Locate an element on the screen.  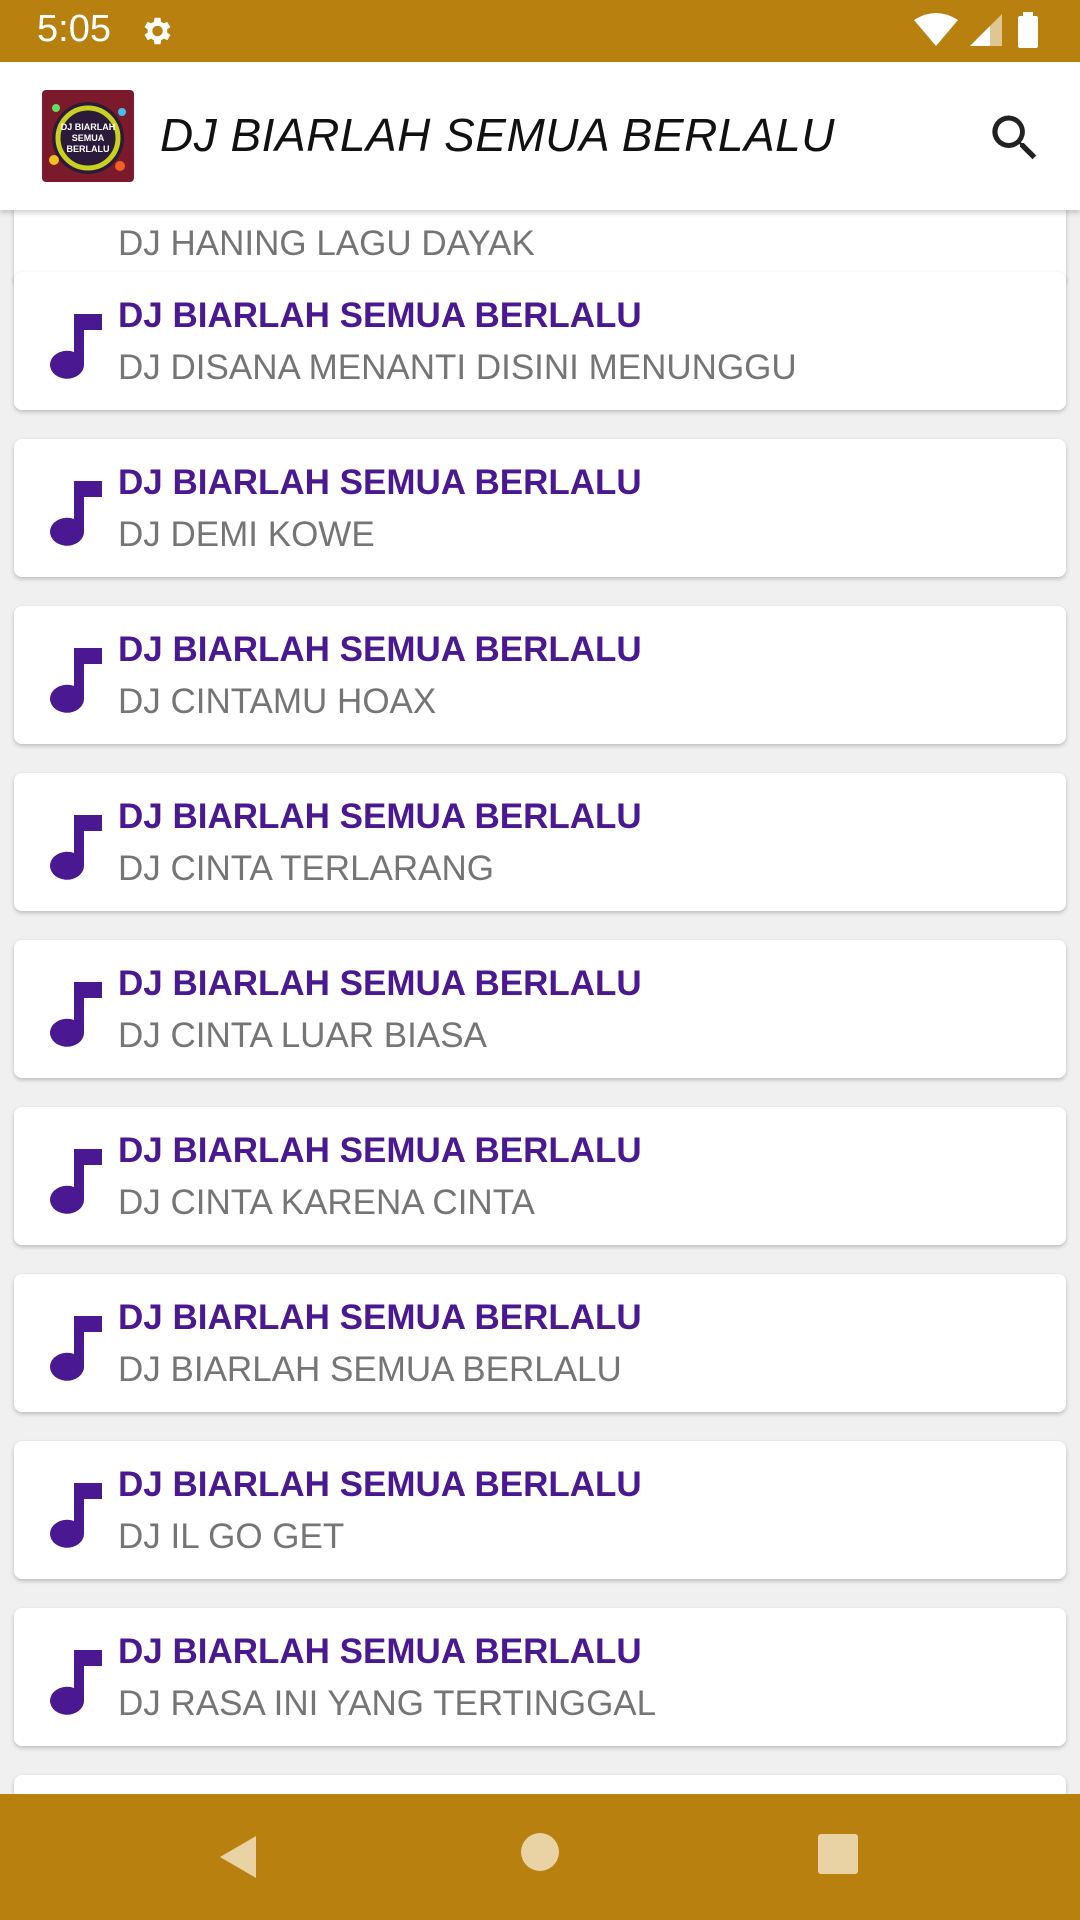
app-logo: DJ BIARLAH SEMUA BERLALU is located at coordinates (88, 136).